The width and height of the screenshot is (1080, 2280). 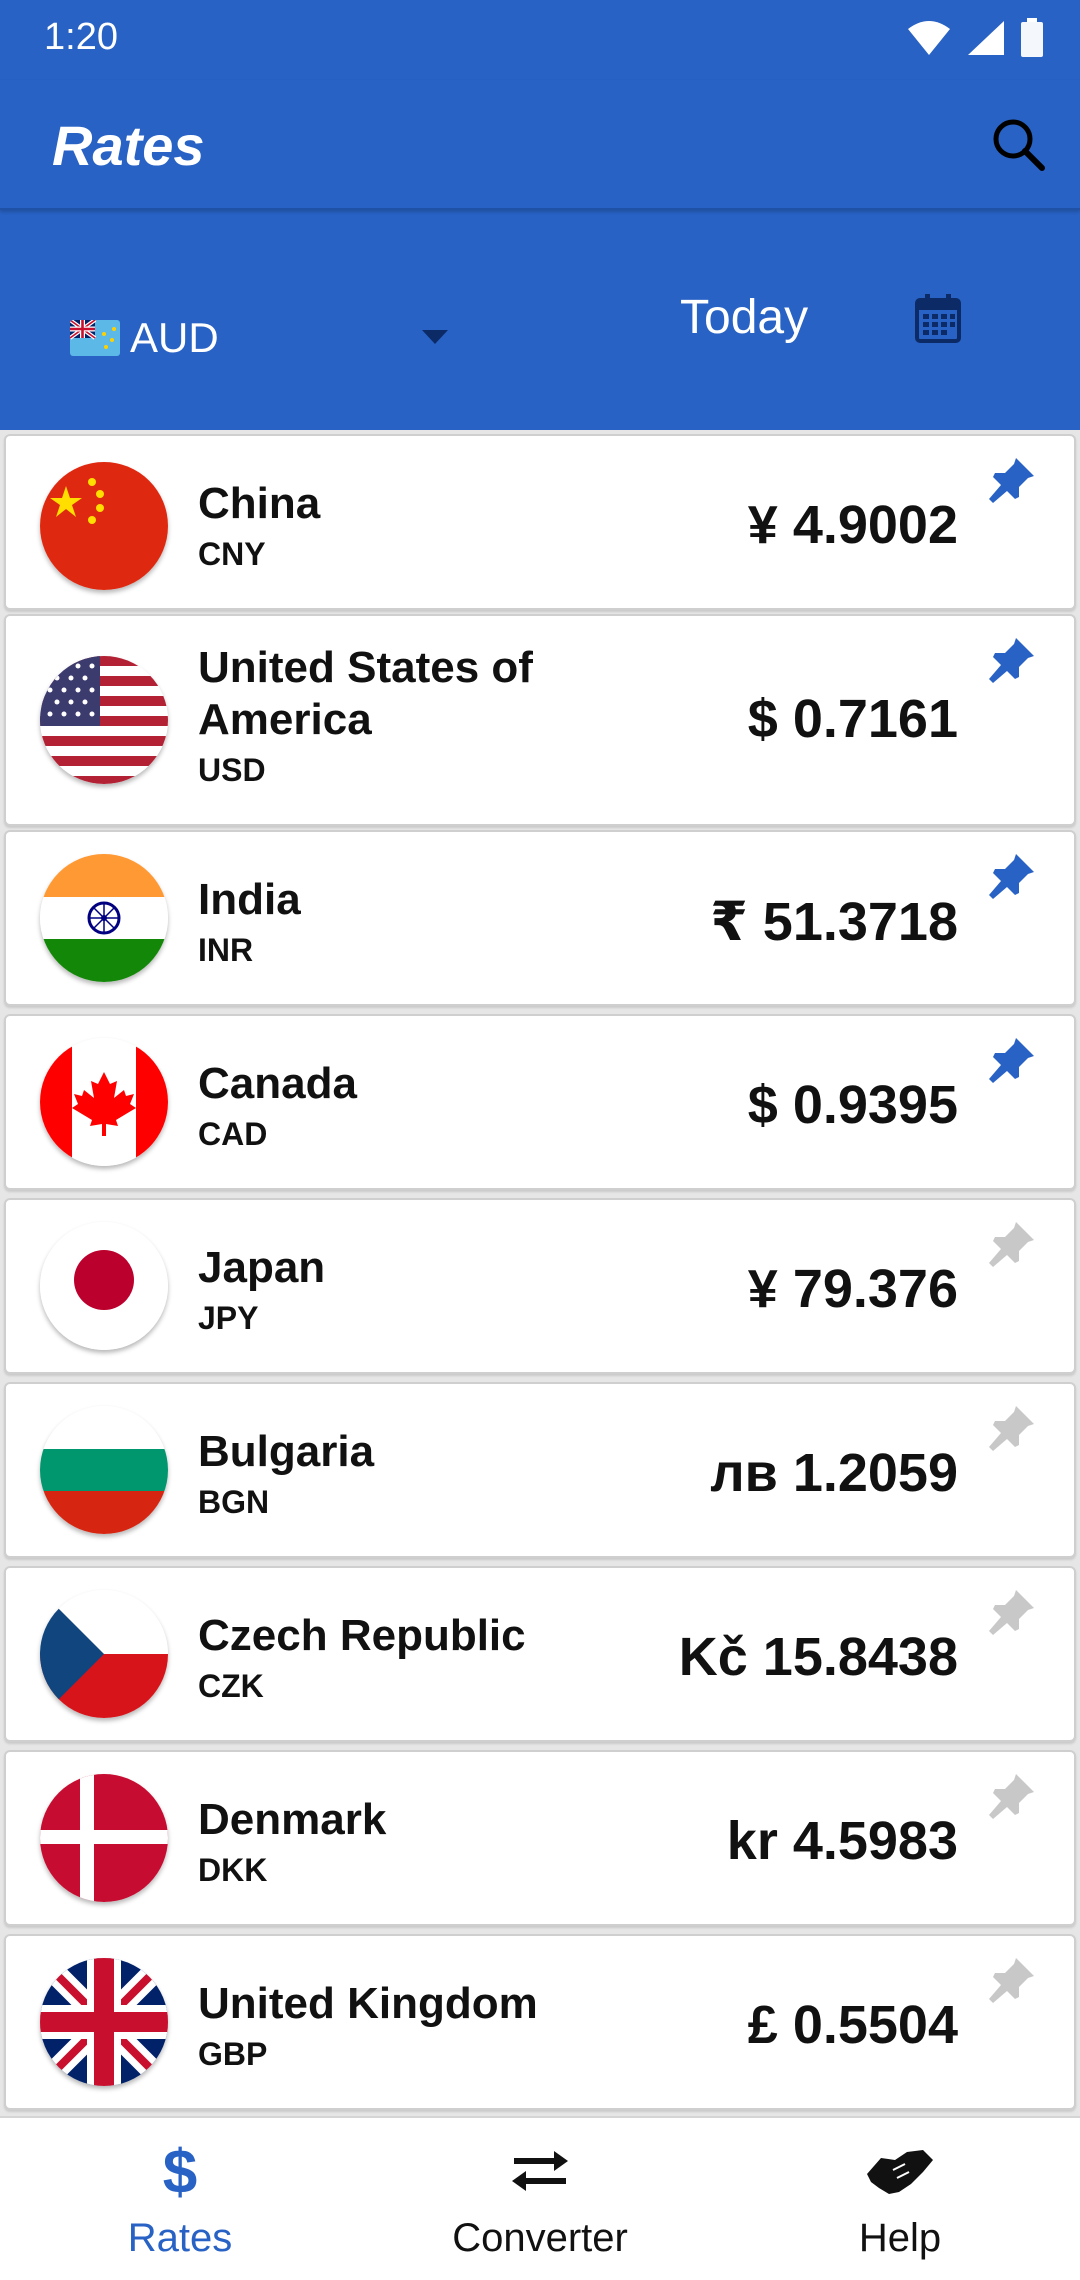 I want to click on currency-code: USD, so click(x=232, y=770).